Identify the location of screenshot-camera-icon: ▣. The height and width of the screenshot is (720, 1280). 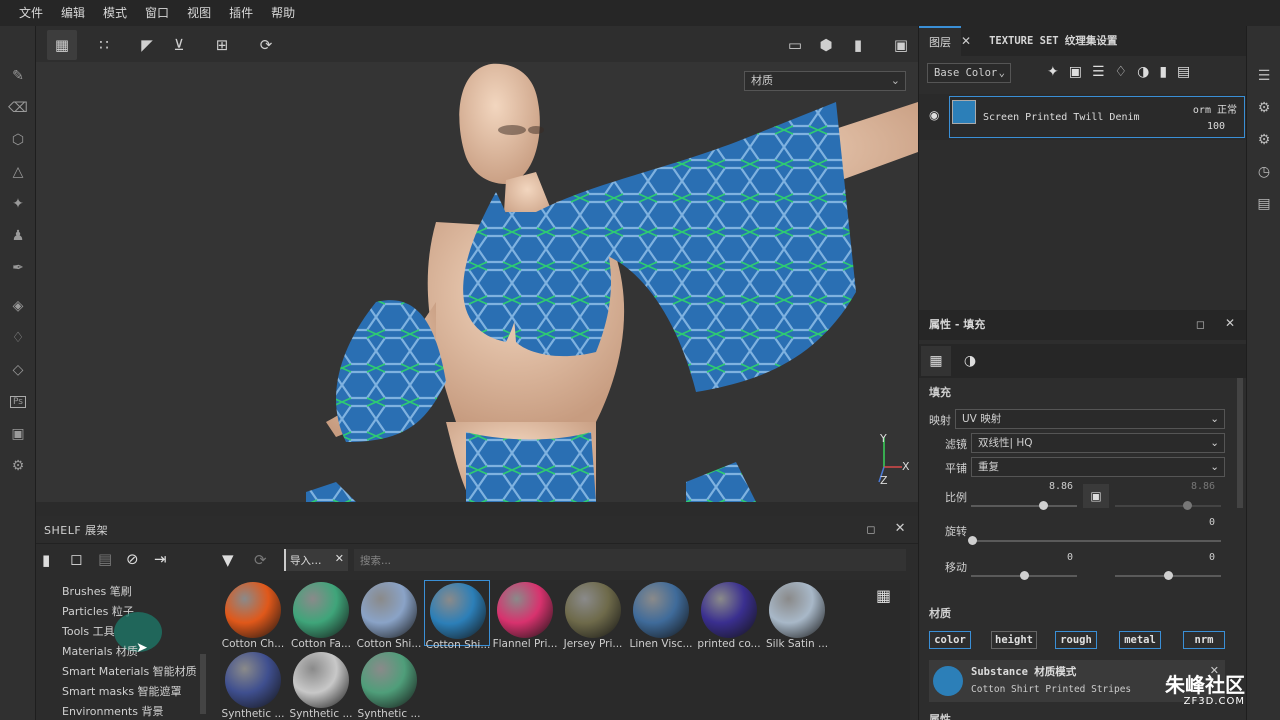
(901, 45).